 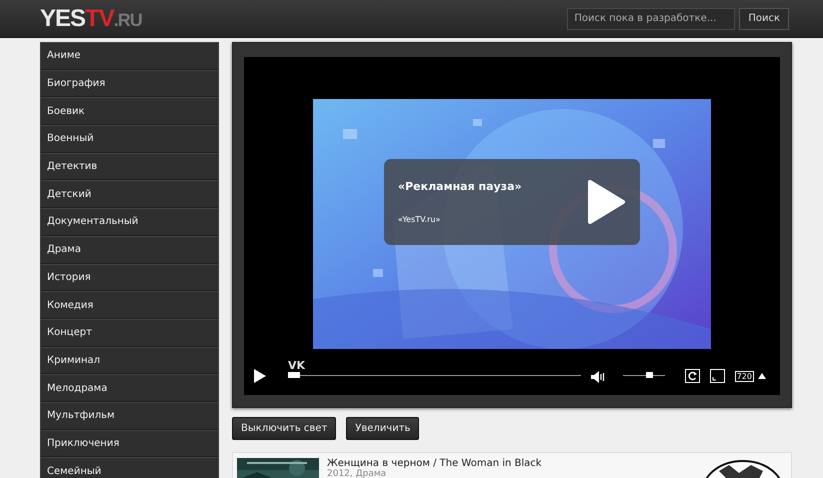 What do you see at coordinates (129, 84) in the screenshot?
I see `genre-item: Биография` at bounding box center [129, 84].